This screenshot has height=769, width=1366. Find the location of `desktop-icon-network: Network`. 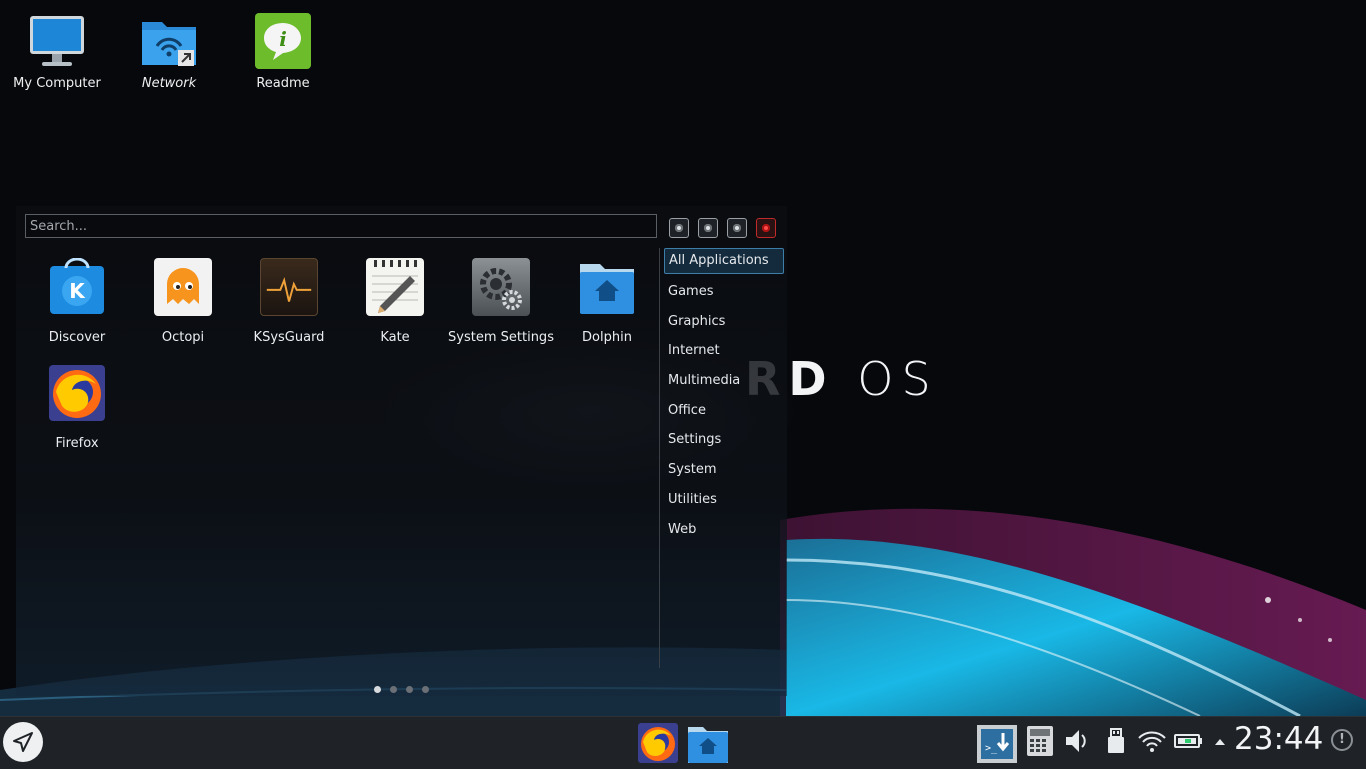

desktop-icon-network: Network is located at coordinates (169, 46).